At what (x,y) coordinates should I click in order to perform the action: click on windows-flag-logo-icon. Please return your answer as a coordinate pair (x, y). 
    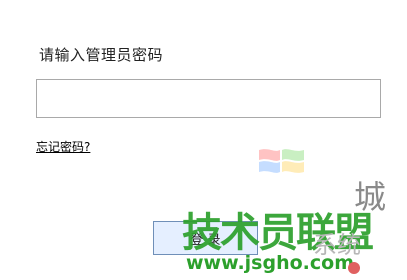
    Looking at the image, I should click on (281, 161).